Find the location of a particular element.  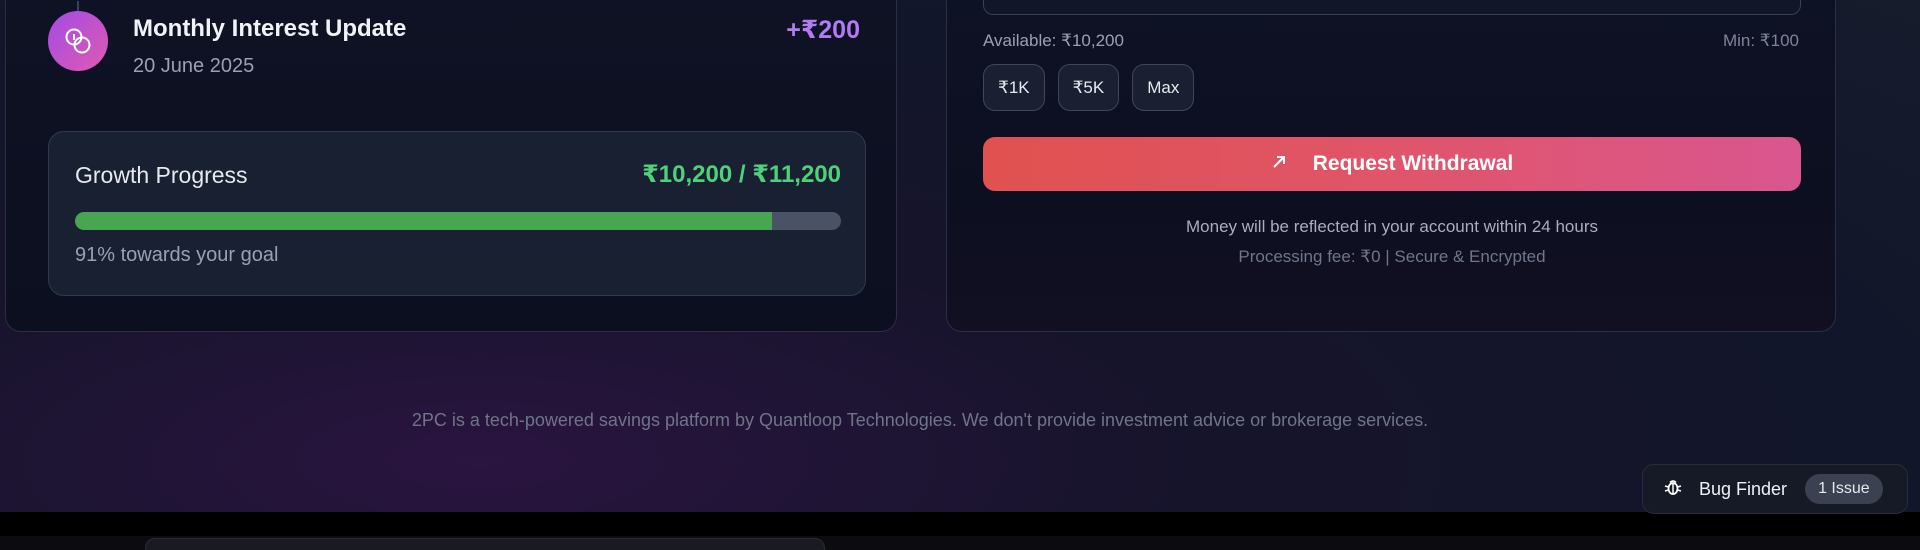

quick-amount-chips: ₹1K ₹5K Max is located at coordinates (1089, 87).